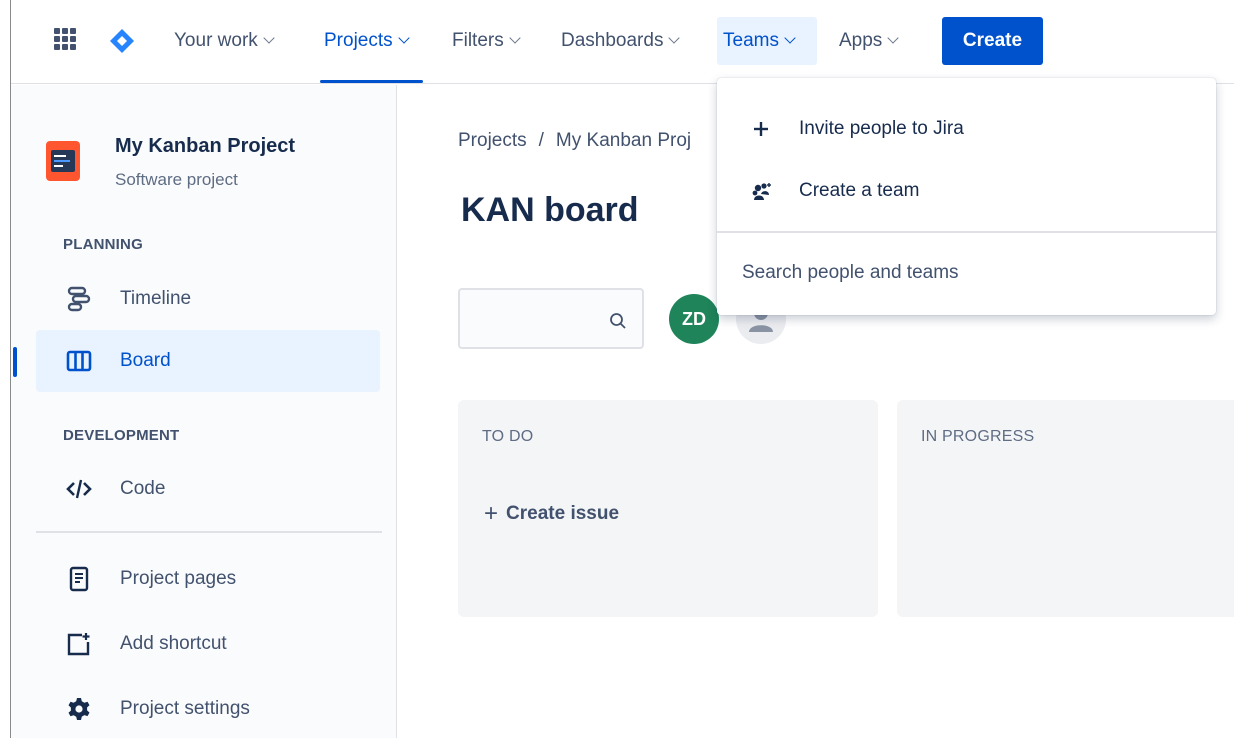 This screenshot has width=1234, height=738. What do you see at coordinates (881, 128) in the screenshot?
I see `menu-item-label: Invite people to Jira` at bounding box center [881, 128].